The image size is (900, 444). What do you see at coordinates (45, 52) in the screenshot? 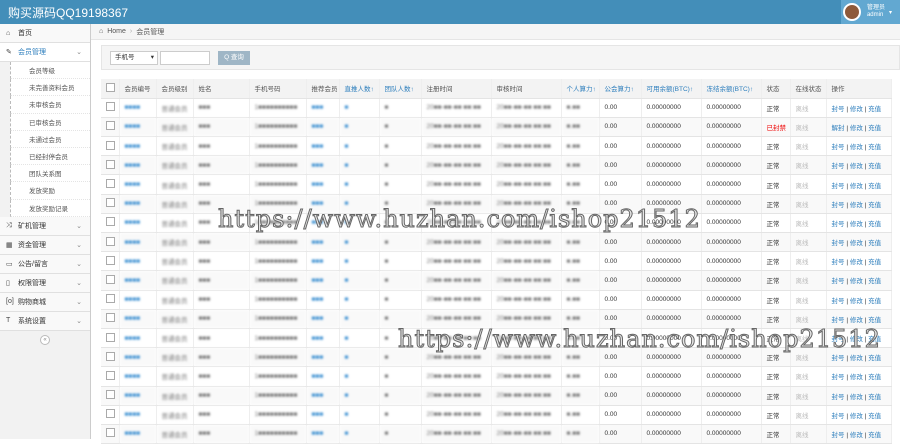
I see `sidebar-item: ✎ 会员管理 ⌄` at bounding box center [45, 52].